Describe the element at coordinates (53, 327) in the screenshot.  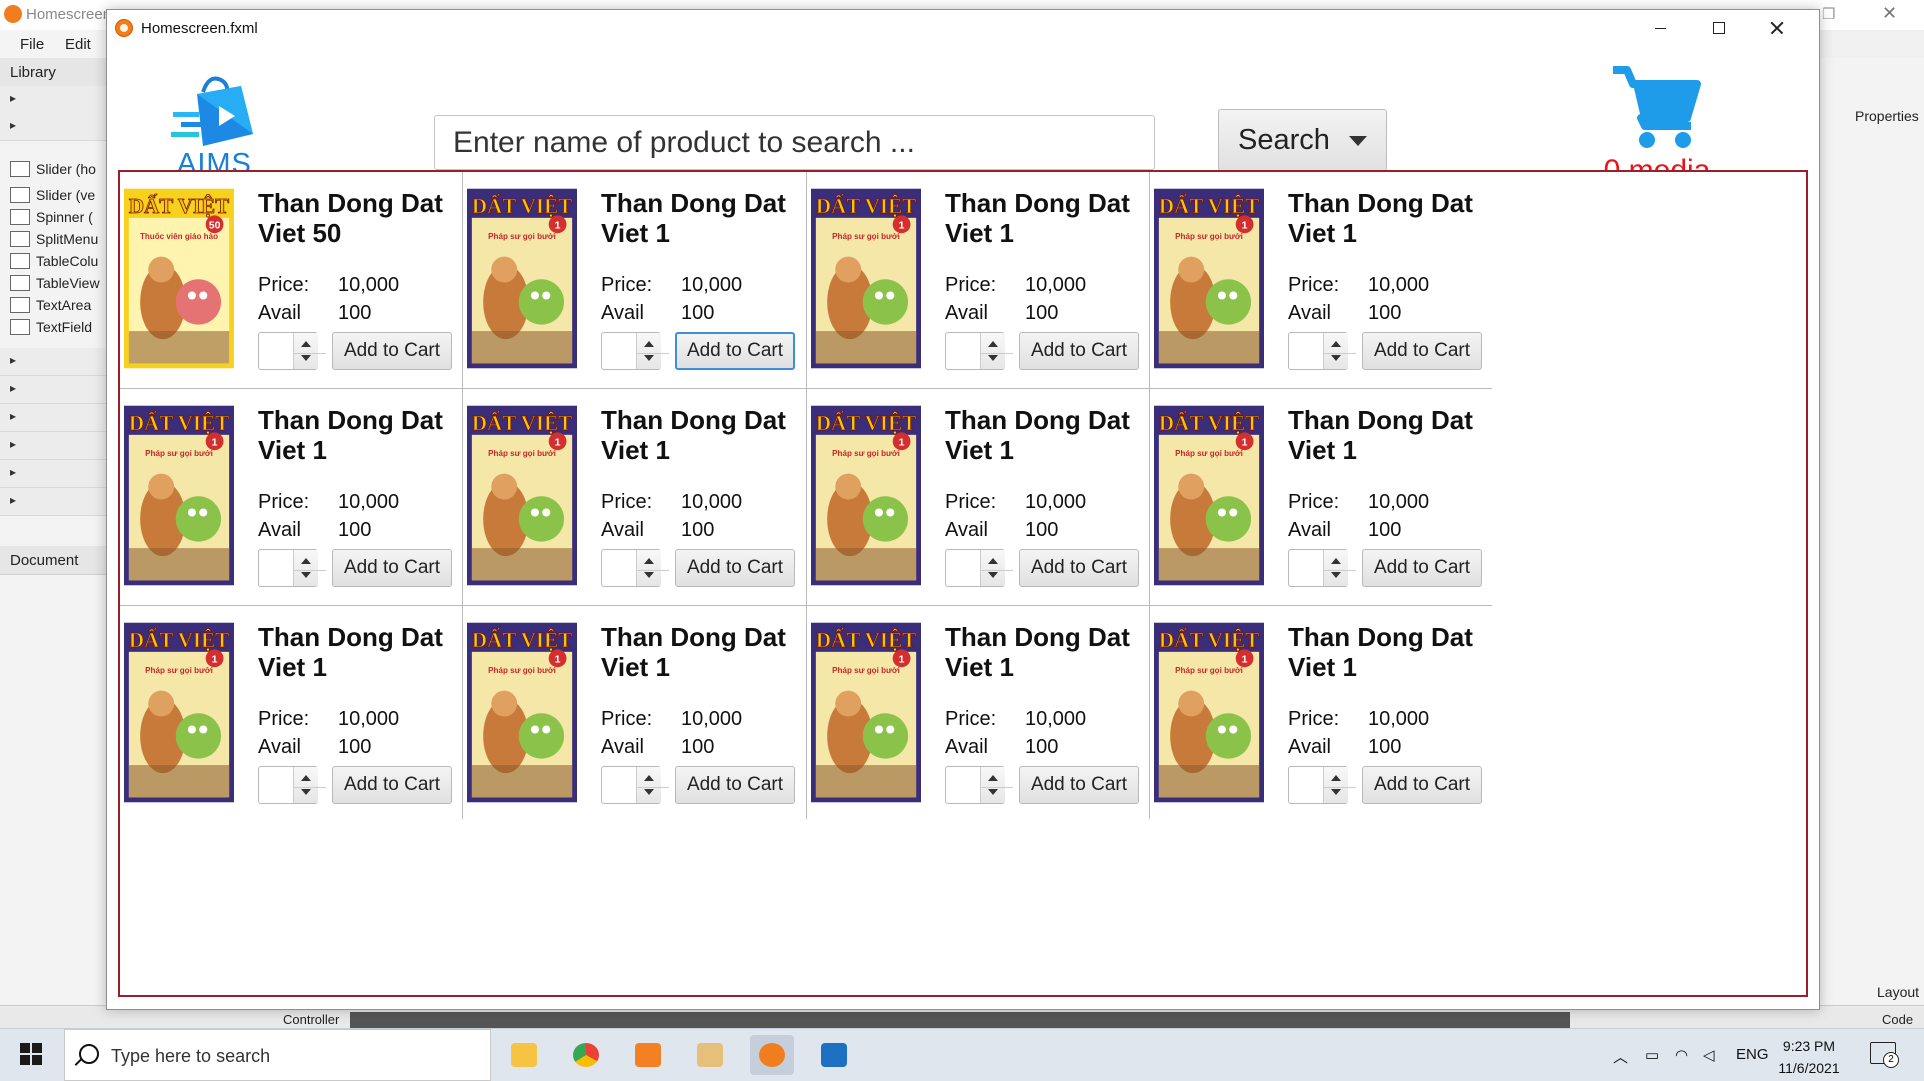
I see `library-item: TextField` at that location.